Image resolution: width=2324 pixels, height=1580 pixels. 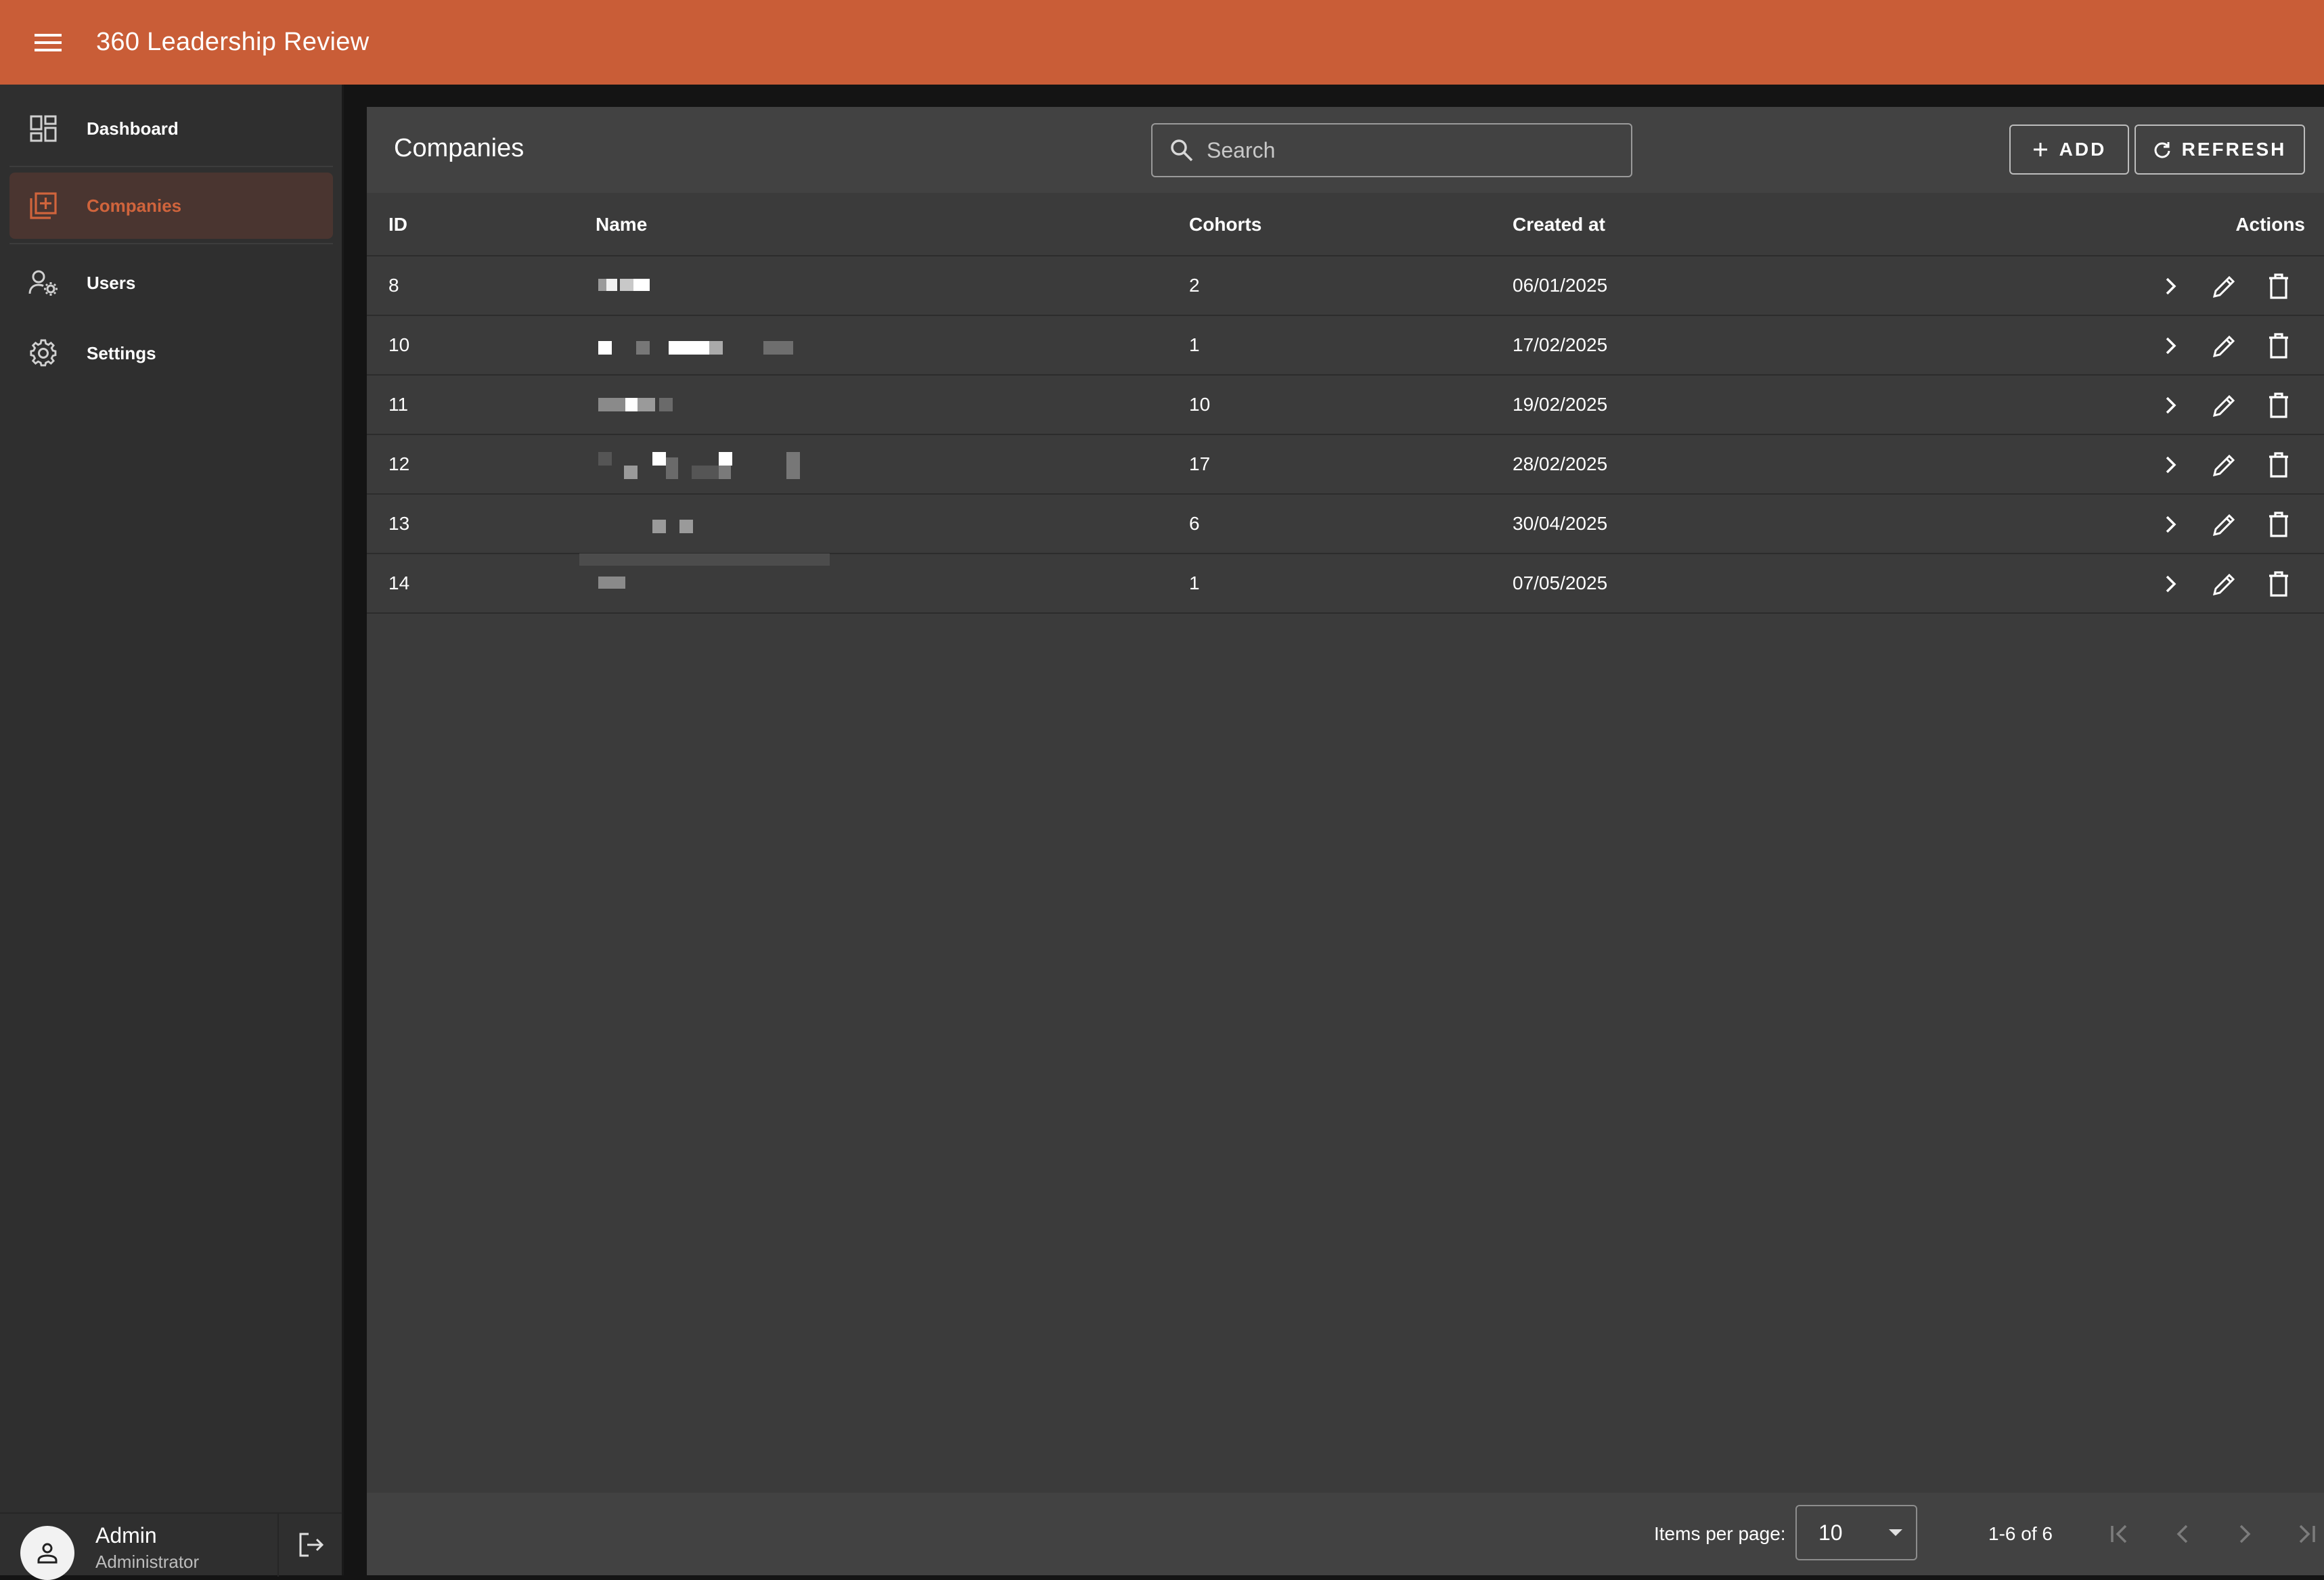 What do you see at coordinates (1345, 406) in the screenshot?
I see `table-row: 11 10 19/02/2025` at bounding box center [1345, 406].